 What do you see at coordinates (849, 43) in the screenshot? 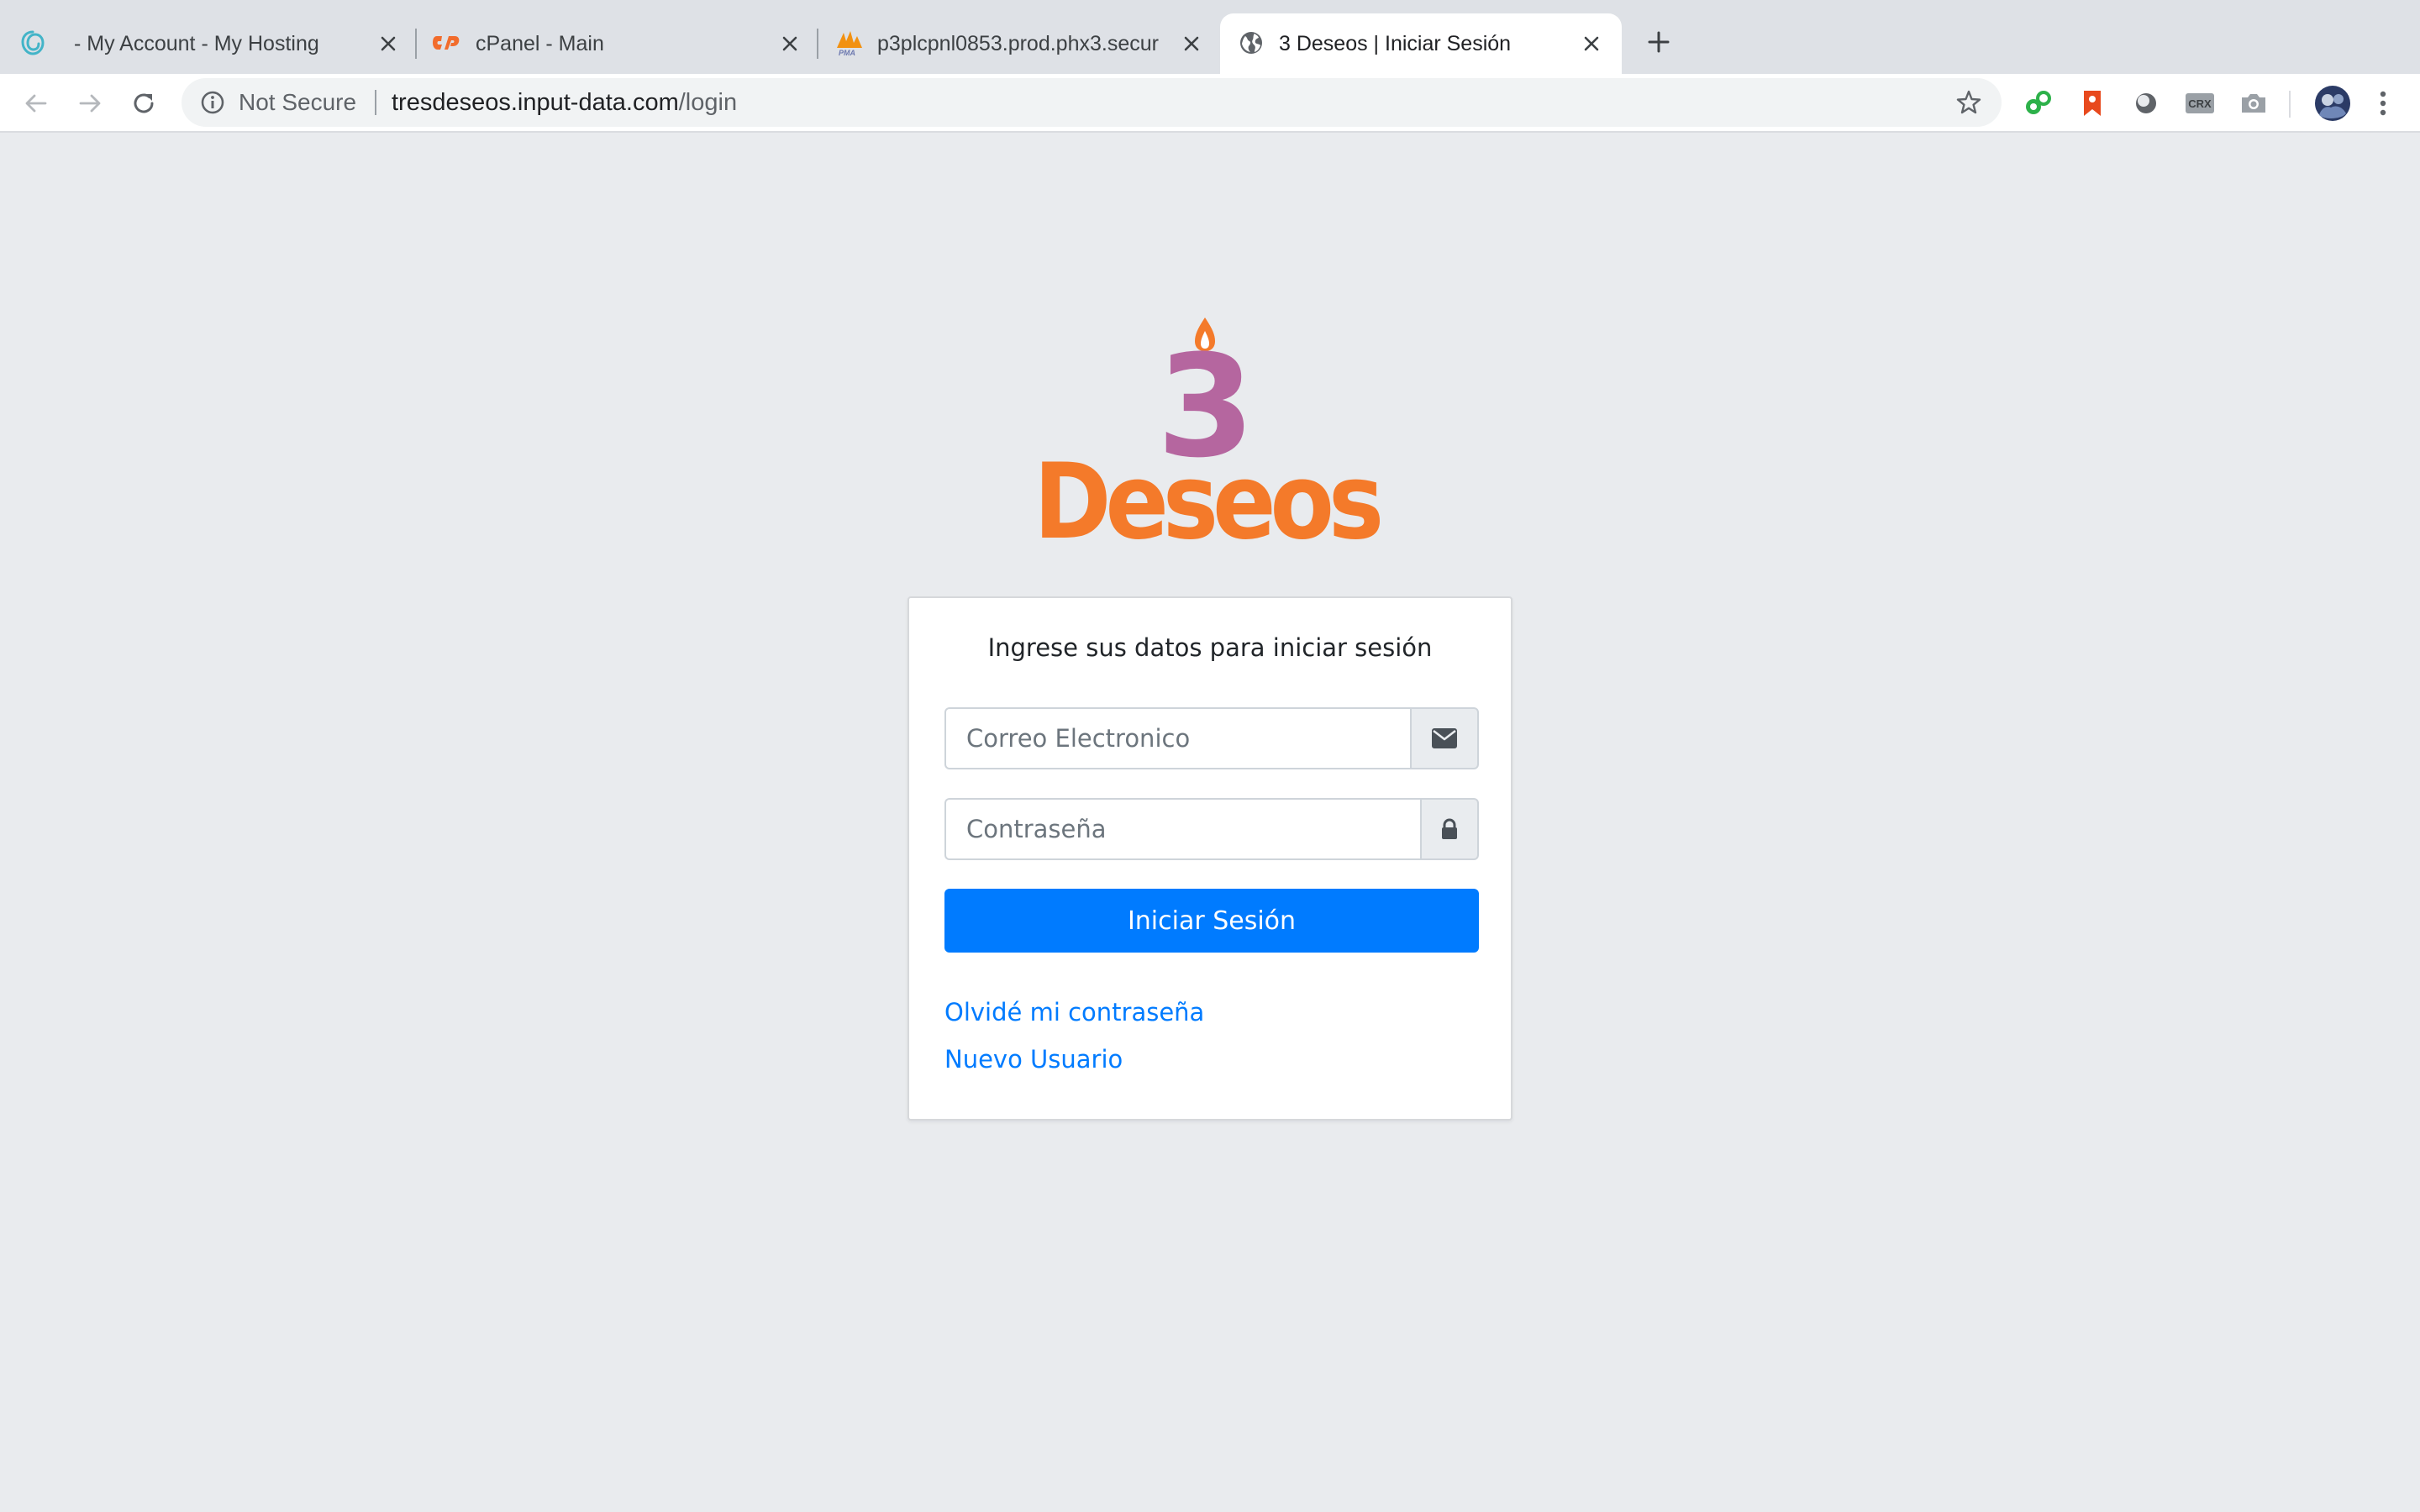
I see `phpmyadmin-logo-icon: PMA` at bounding box center [849, 43].